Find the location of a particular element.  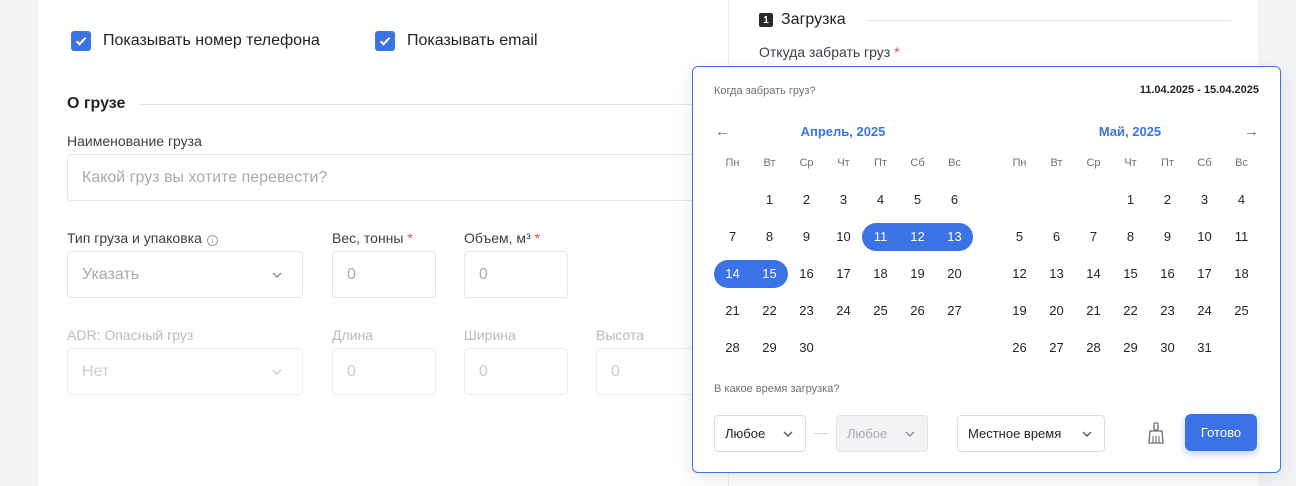

month-title-april: Апрель, 2025 is located at coordinates (843, 131).